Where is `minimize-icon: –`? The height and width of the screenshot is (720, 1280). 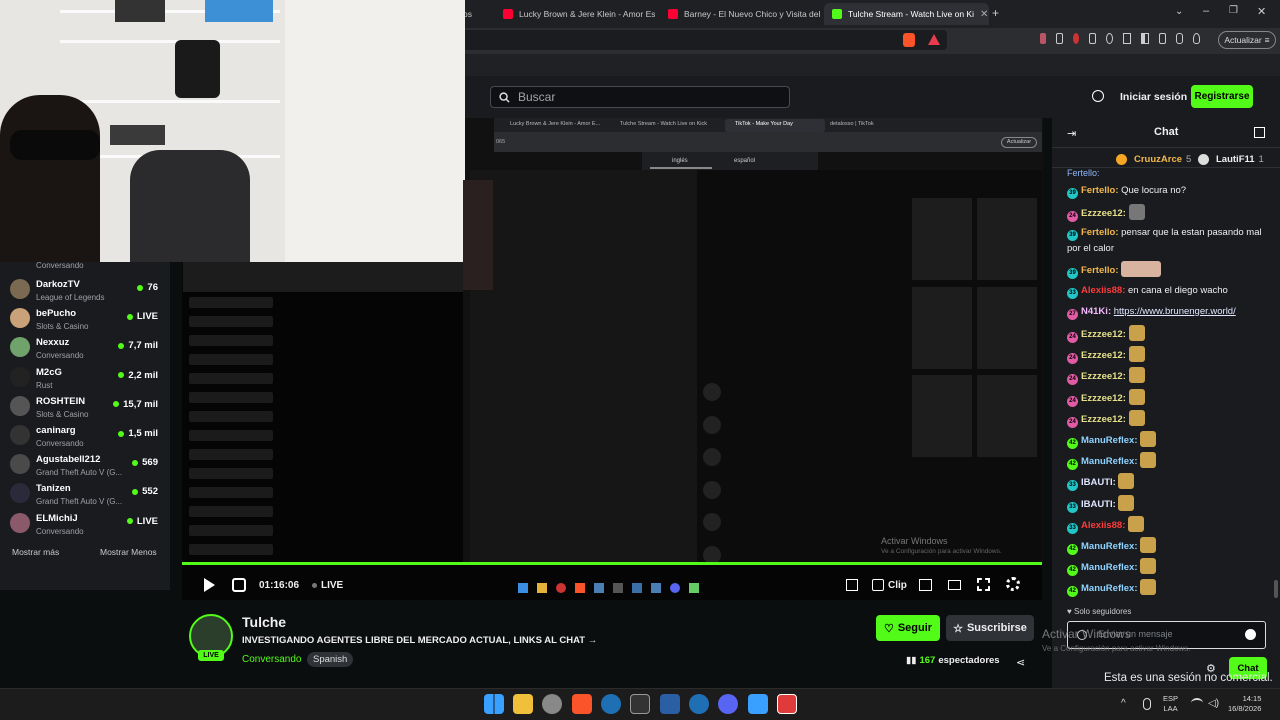 minimize-icon: – is located at coordinates (1206, 11).